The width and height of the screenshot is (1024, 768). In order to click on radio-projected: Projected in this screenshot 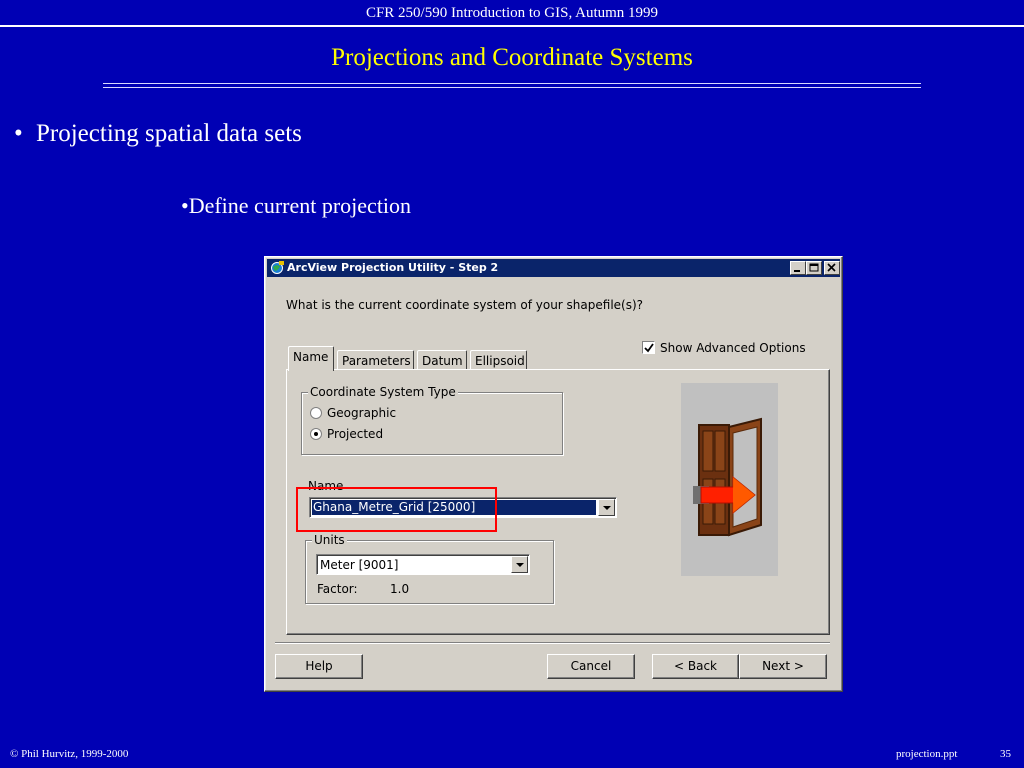, I will do `click(346, 434)`.